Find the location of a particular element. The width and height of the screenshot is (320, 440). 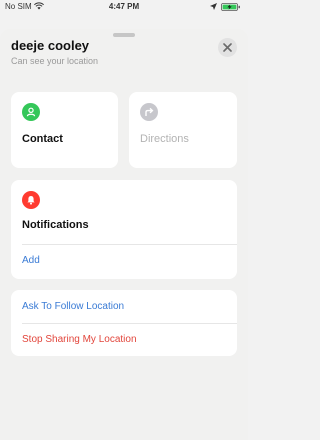

notifications-title: Notifications is located at coordinates (55, 225).